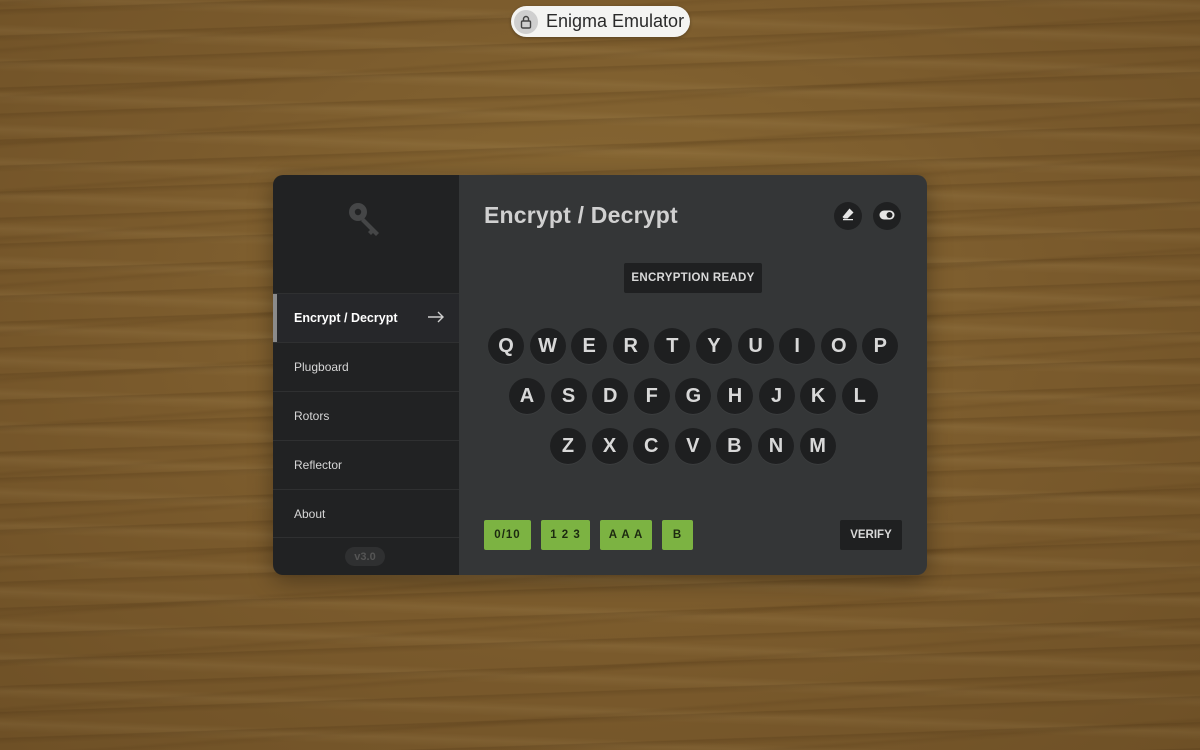 Image resolution: width=1200 pixels, height=750 pixels. What do you see at coordinates (818, 396) in the screenshot?
I see `key-k: K` at bounding box center [818, 396].